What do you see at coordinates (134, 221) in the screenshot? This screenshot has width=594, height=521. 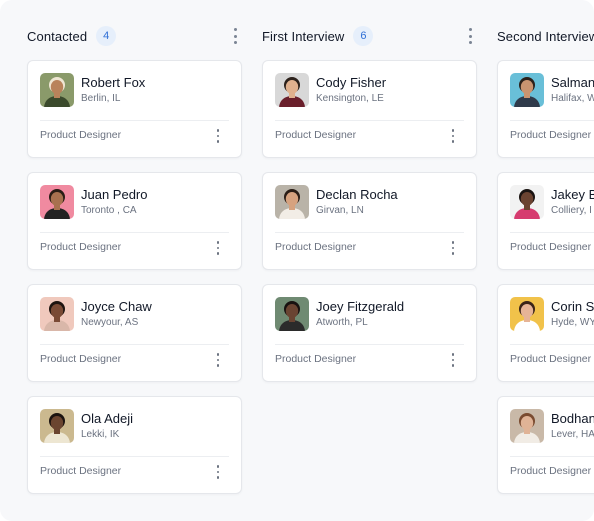 I see `candidate-card: Juan Pedro Toronto , CA Product Designer` at bounding box center [134, 221].